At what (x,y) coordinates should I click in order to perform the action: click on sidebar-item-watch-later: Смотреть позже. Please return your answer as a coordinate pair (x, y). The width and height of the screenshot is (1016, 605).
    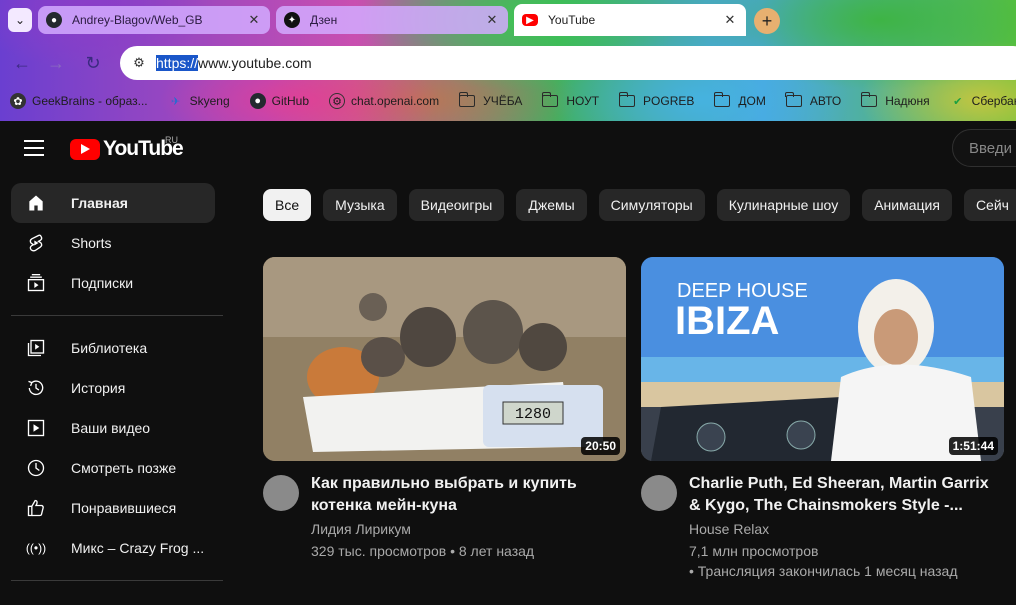
    Looking at the image, I should click on (113, 468).